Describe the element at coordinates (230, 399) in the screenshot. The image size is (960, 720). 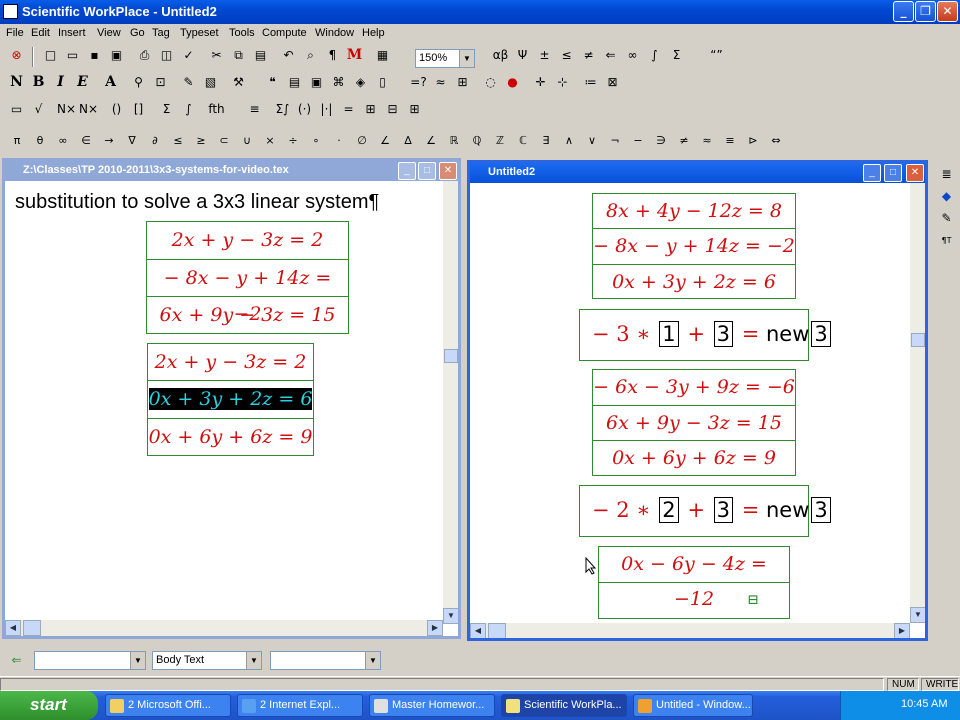
I see `selected-equation: 0x + 3y + 2z = 6` at that location.